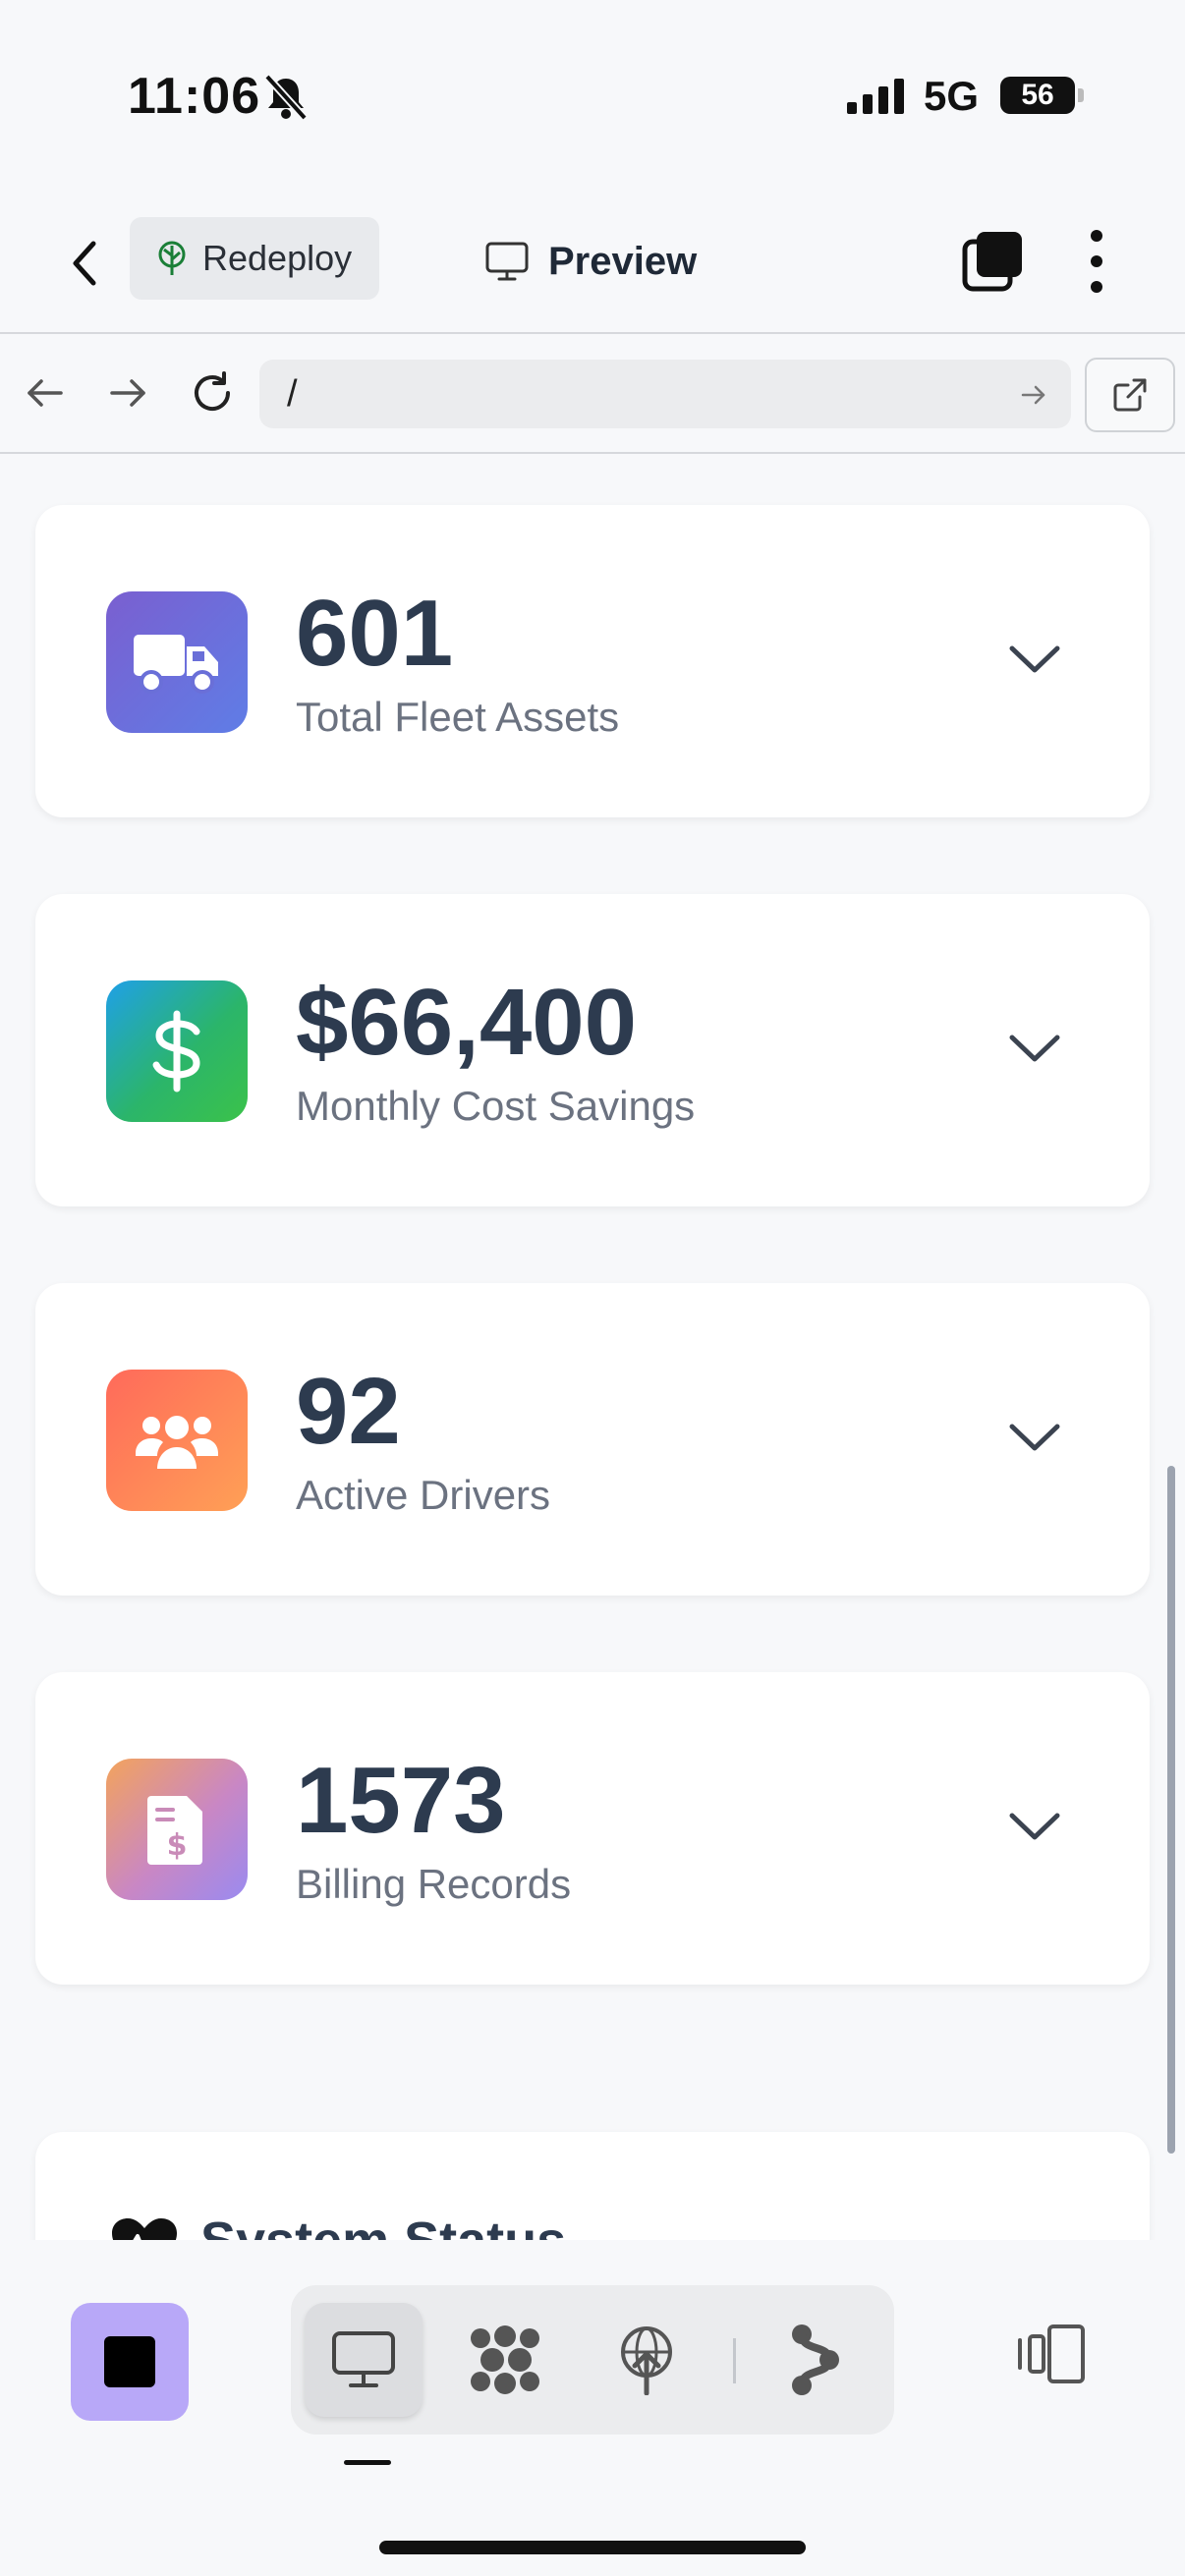 The width and height of the screenshot is (1185, 2576). What do you see at coordinates (1052, 2354) in the screenshot?
I see `split-view-icon` at bounding box center [1052, 2354].